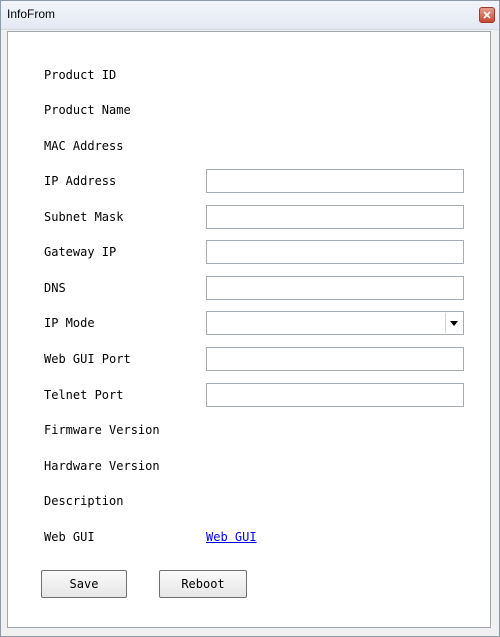  Describe the element at coordinates (80, 181) in the screenshot. I see `ip-address-label: IP Address` at that location.